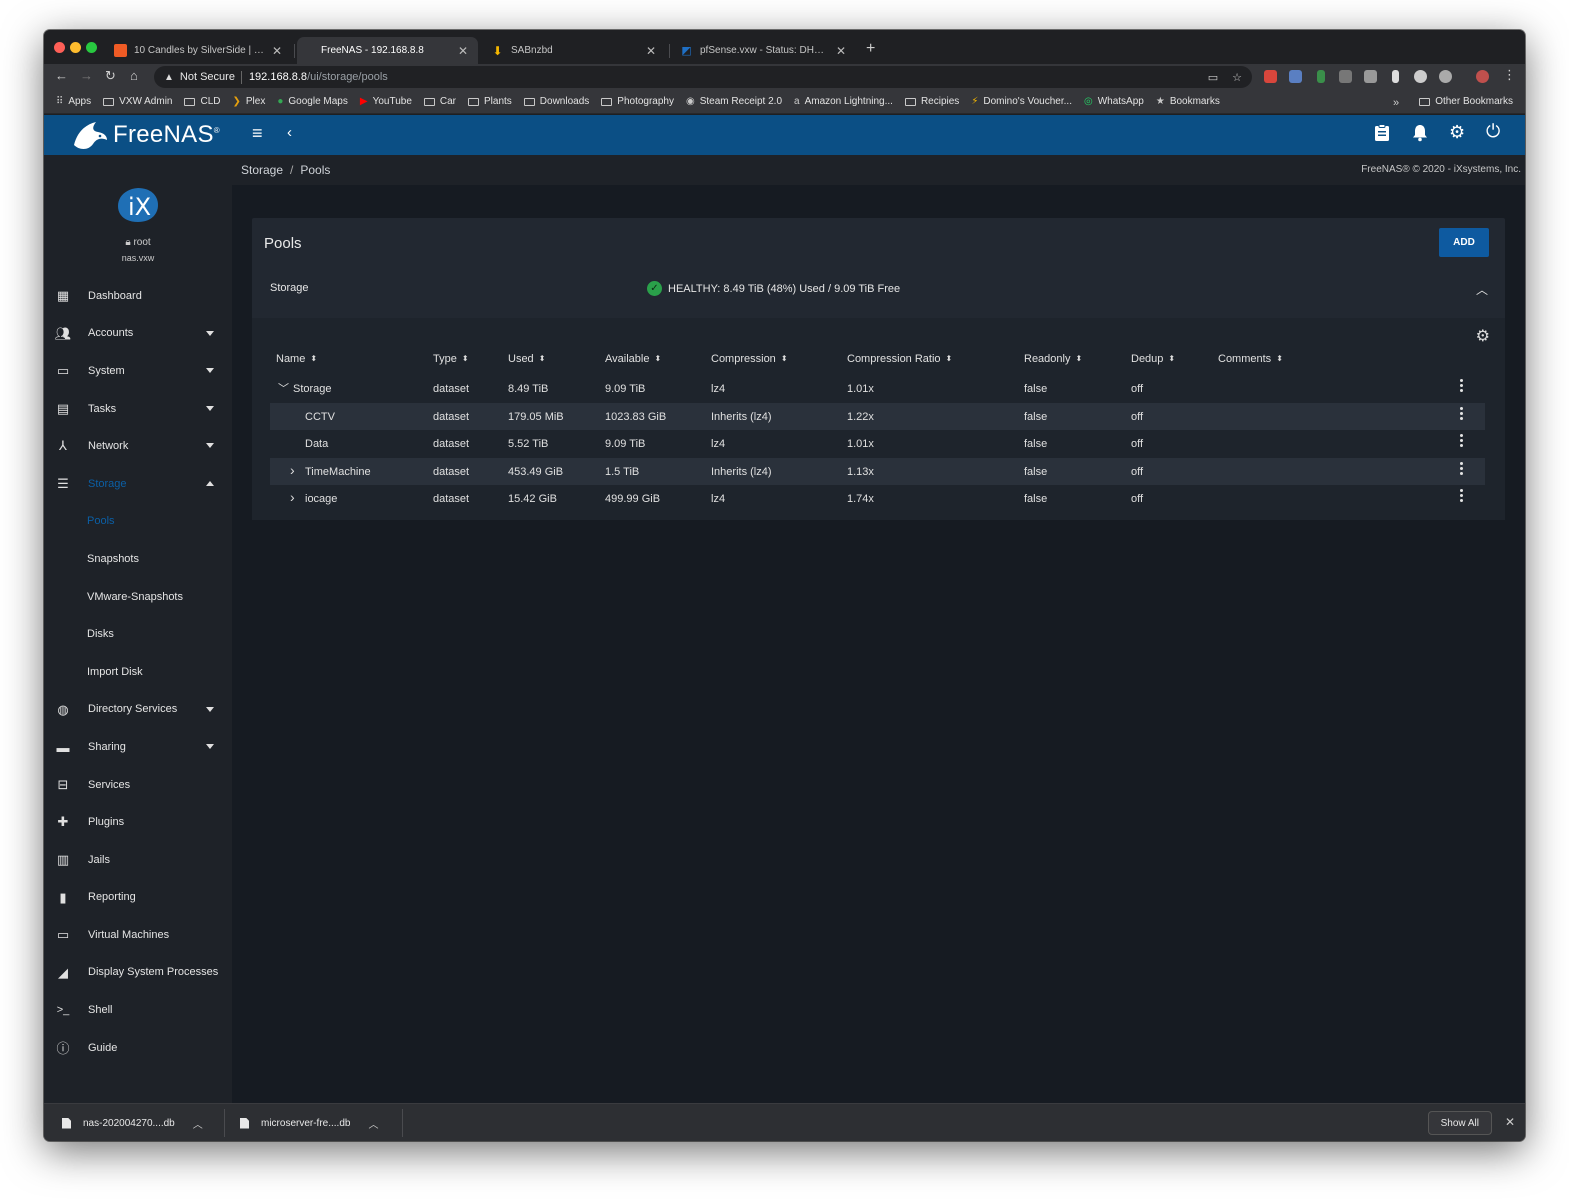 The image size is (1569, 1200). I want to click on column-header-dedup: Dedup ⬍, so click(1153, 359).